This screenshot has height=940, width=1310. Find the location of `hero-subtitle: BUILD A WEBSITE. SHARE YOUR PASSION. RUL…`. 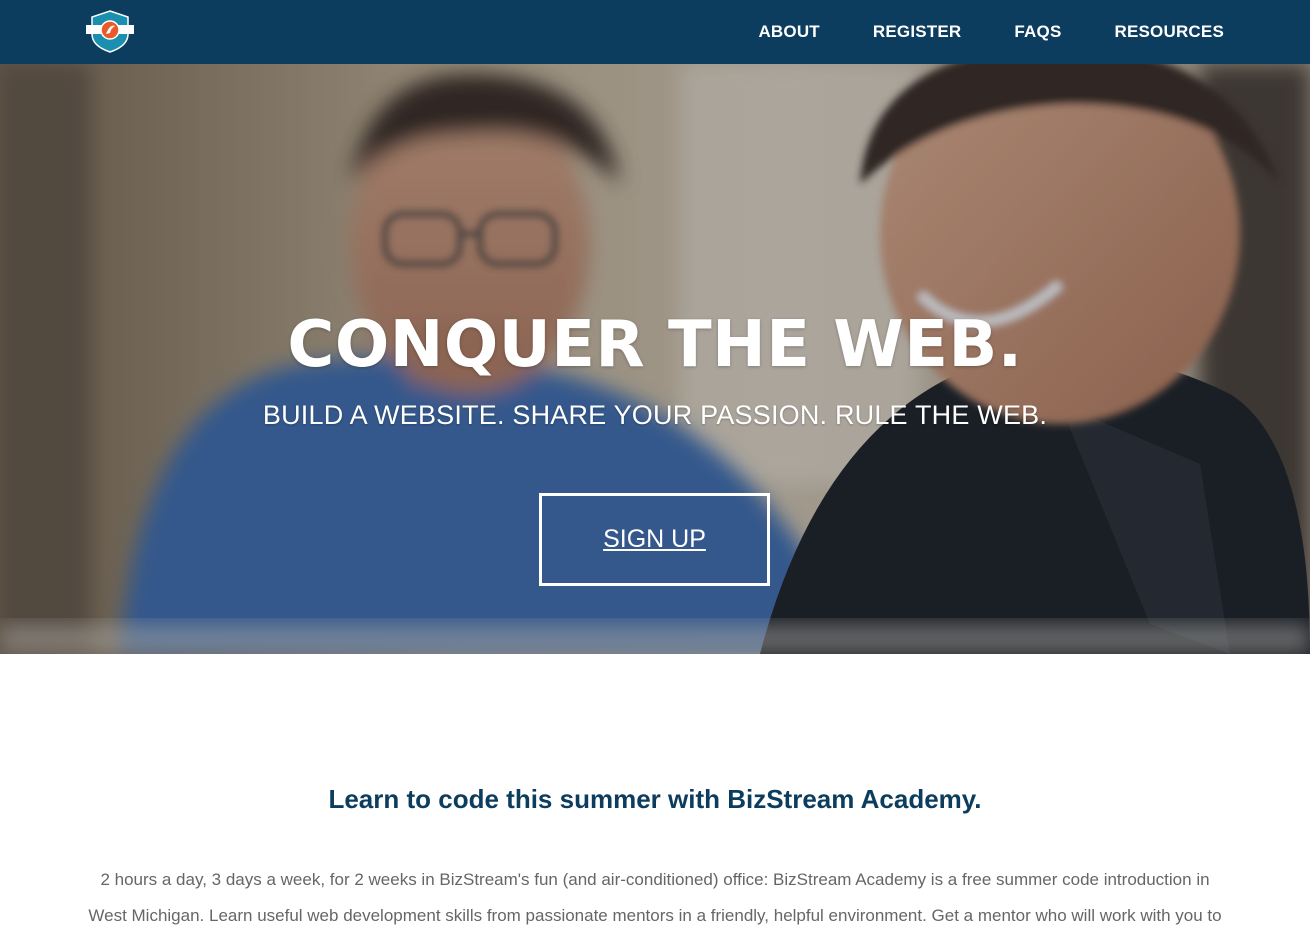

hero-subtitle: BUILD A WEBSITE. SHARE YOUR PASSION. RUL… is located at coordinates (655, 415).